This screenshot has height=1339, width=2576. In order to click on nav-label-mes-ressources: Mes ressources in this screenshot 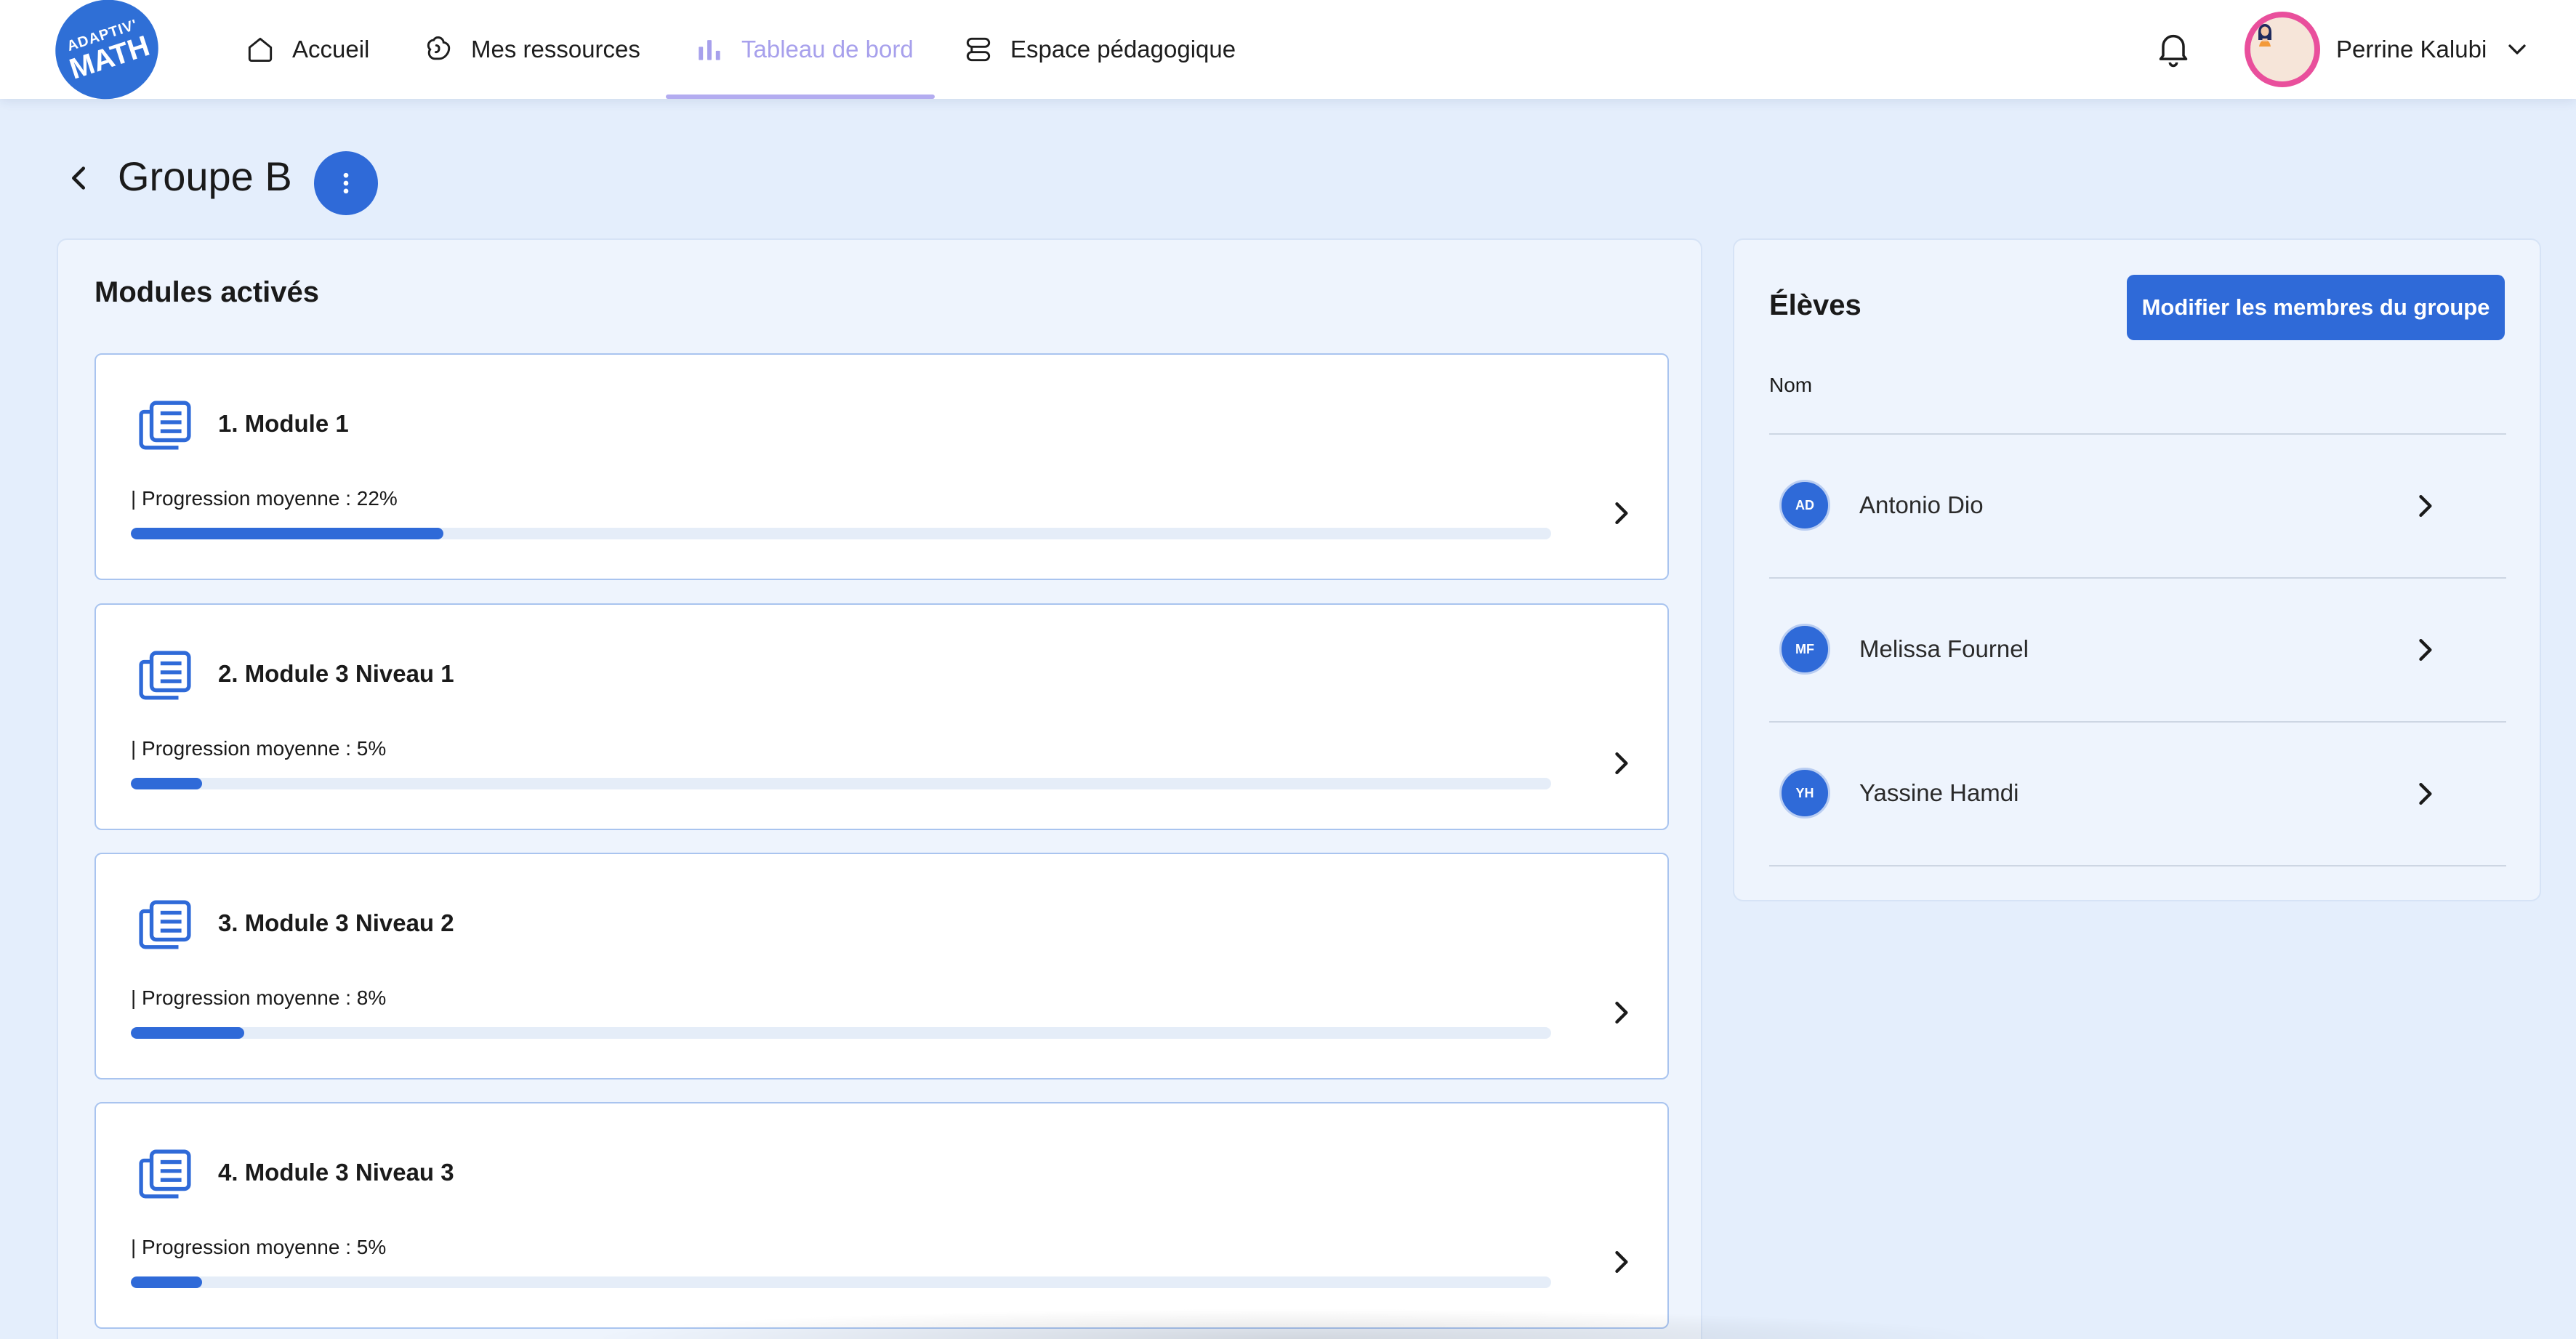, I will do `click(555, 49)`.